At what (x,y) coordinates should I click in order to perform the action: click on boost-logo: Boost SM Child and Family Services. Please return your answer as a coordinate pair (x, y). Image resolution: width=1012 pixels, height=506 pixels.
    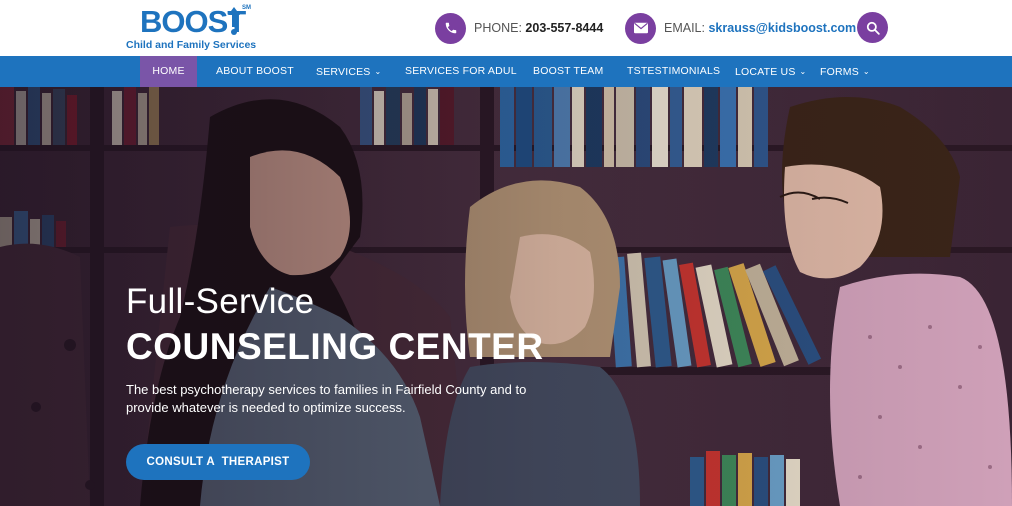
    Looking at the image, I should click on (191, 29).